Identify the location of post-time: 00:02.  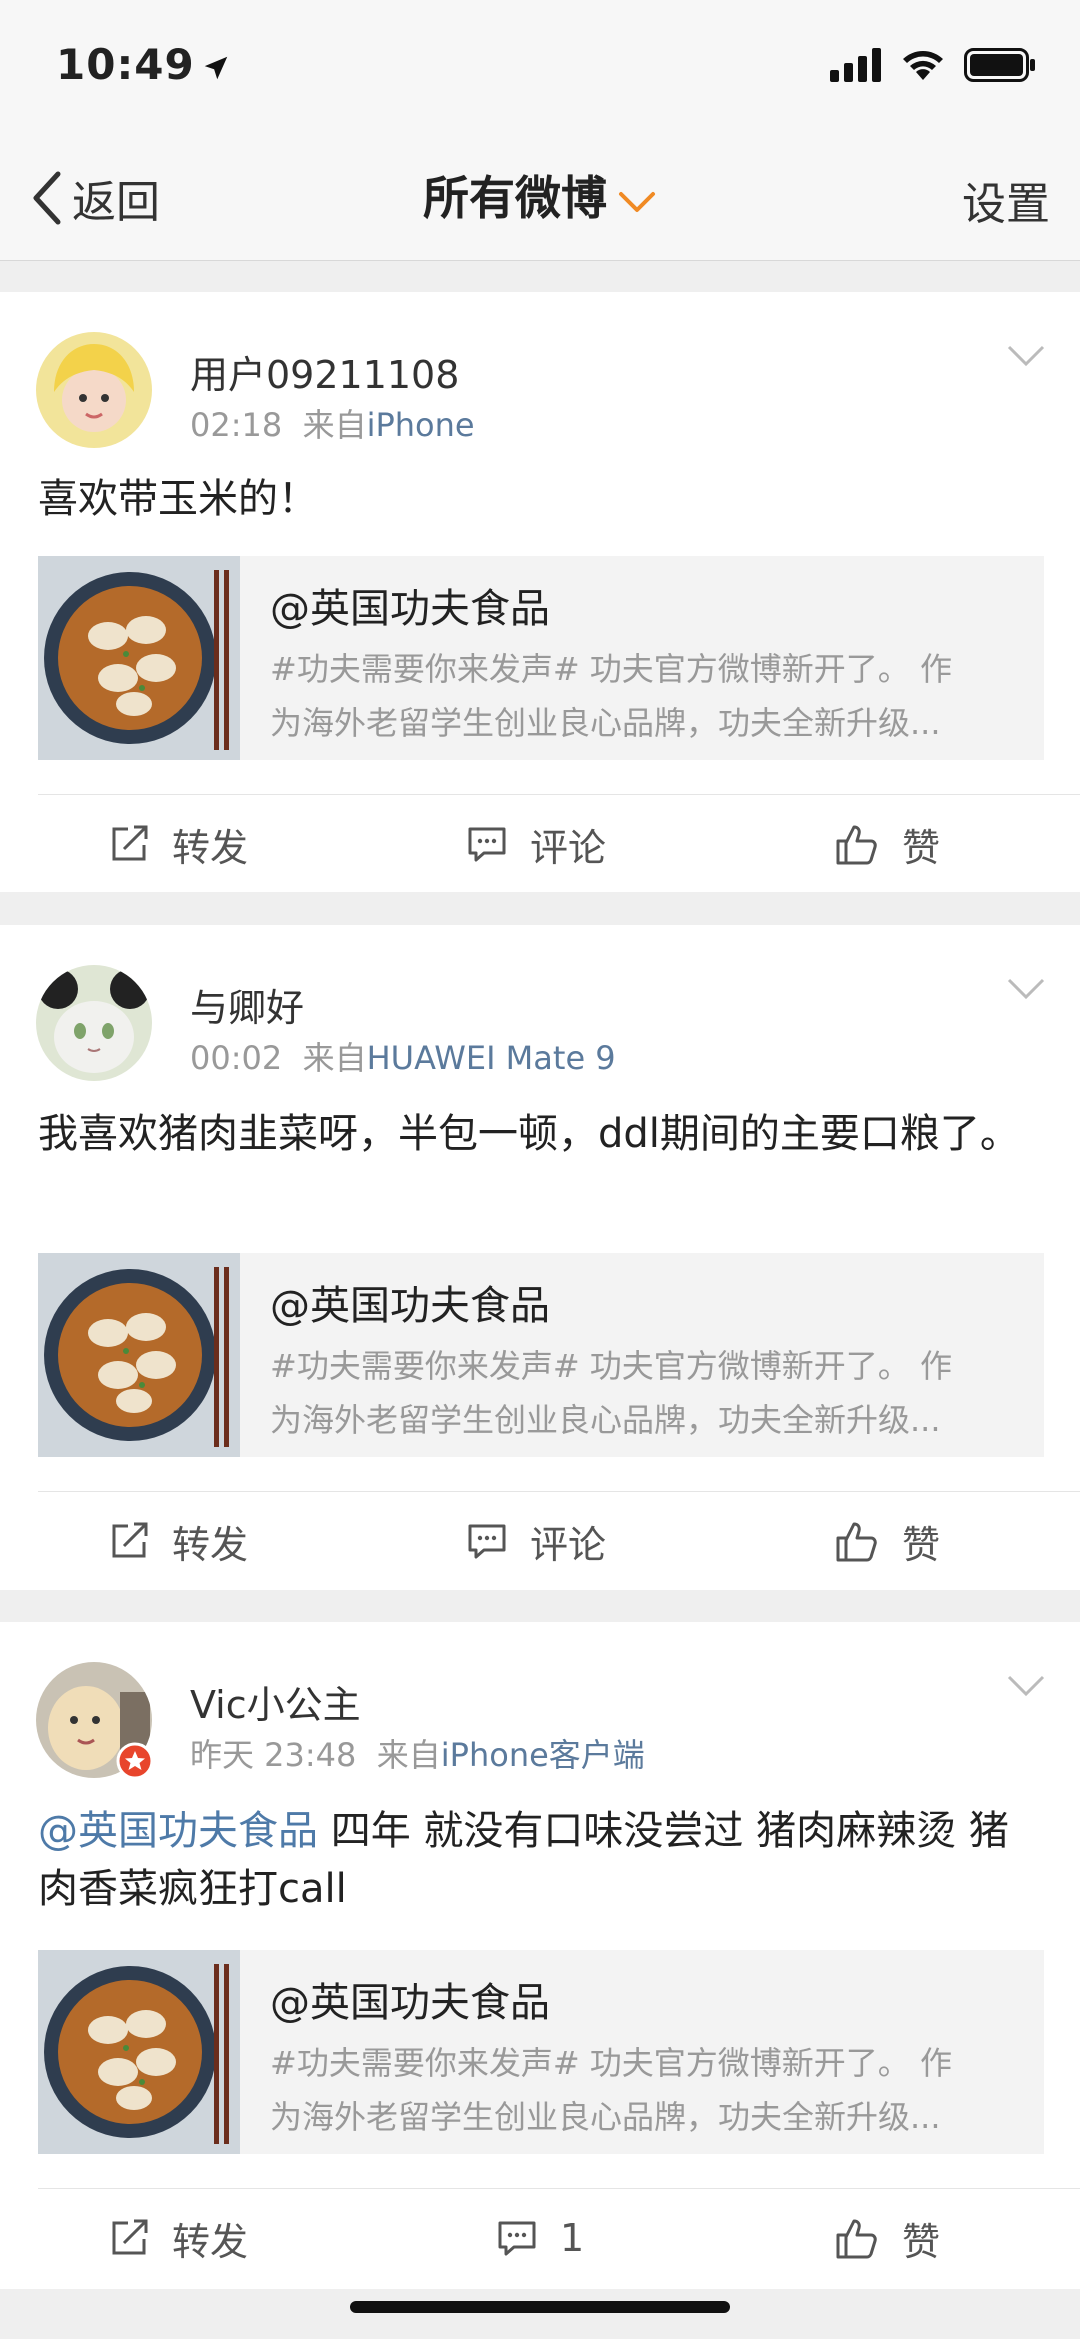
(236, 1058).